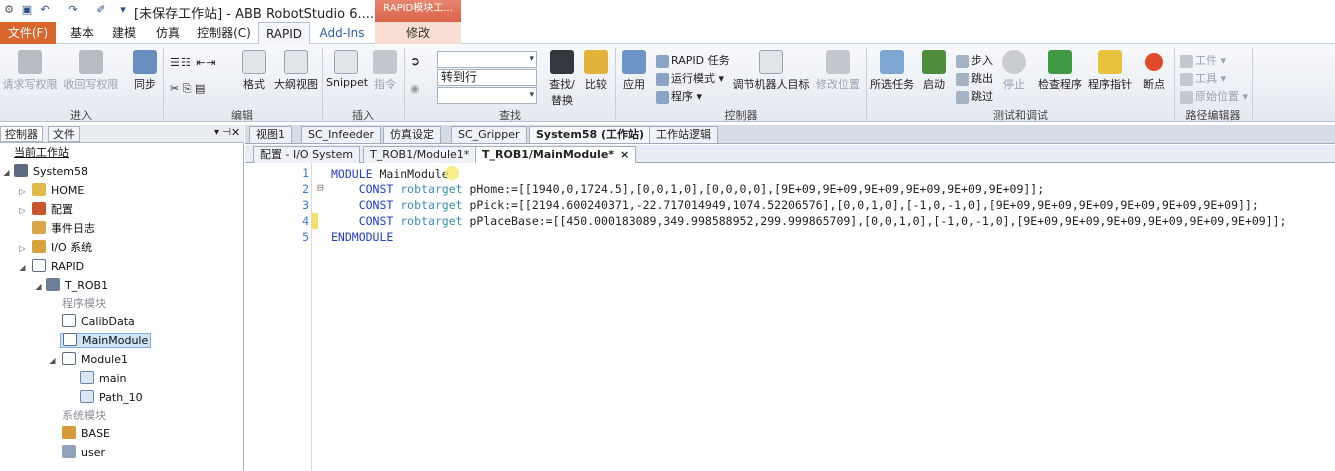  Describe the element at coordinates (690, 78) in the screenshot. I see `run-mode-button: 运行模式 ▾` at that location.